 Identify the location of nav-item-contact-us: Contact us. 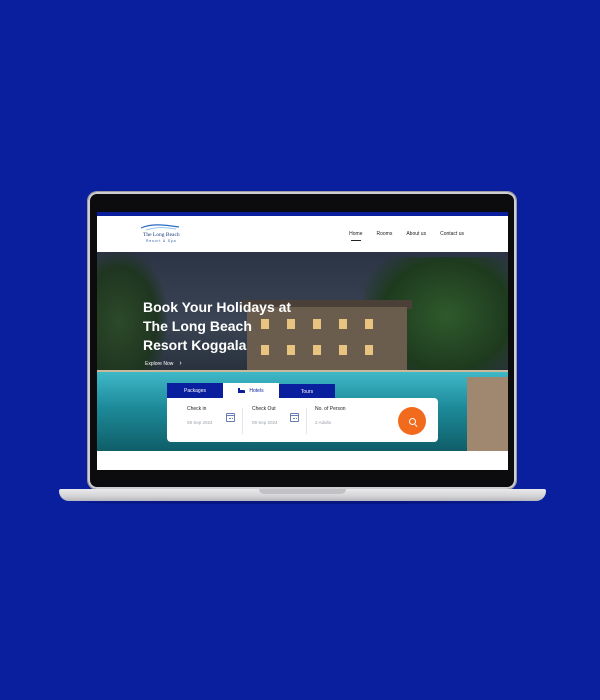
(452, 234).